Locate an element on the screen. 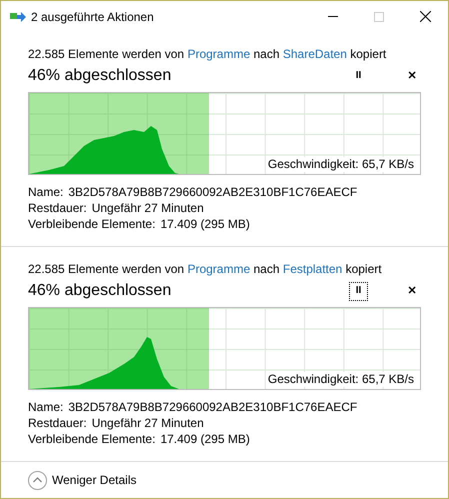 This screenshot has width=449, height=499. copy-description: 22.585 Elemente werden von Programme nach ShareDaten kopiert is located at coordinates (208, 54).